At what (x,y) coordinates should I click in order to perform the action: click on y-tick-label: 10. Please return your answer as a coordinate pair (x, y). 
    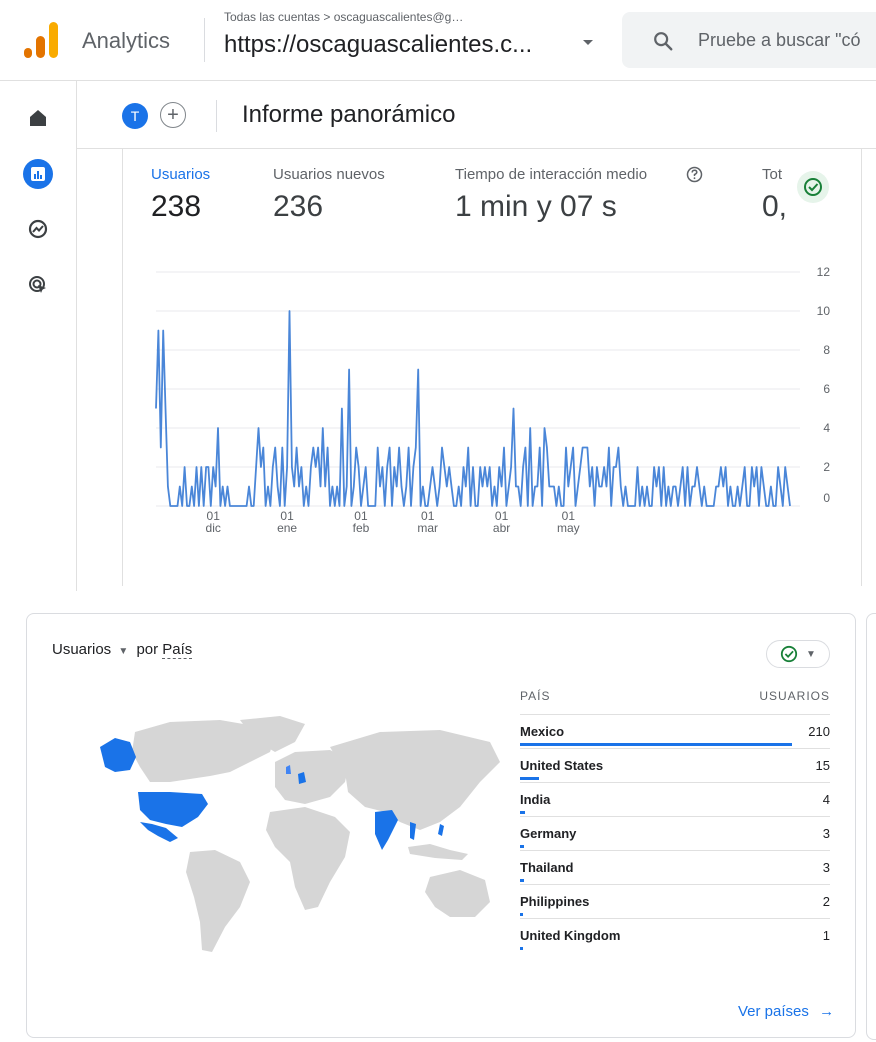
    Looking at the image, I should click on (824, 311).